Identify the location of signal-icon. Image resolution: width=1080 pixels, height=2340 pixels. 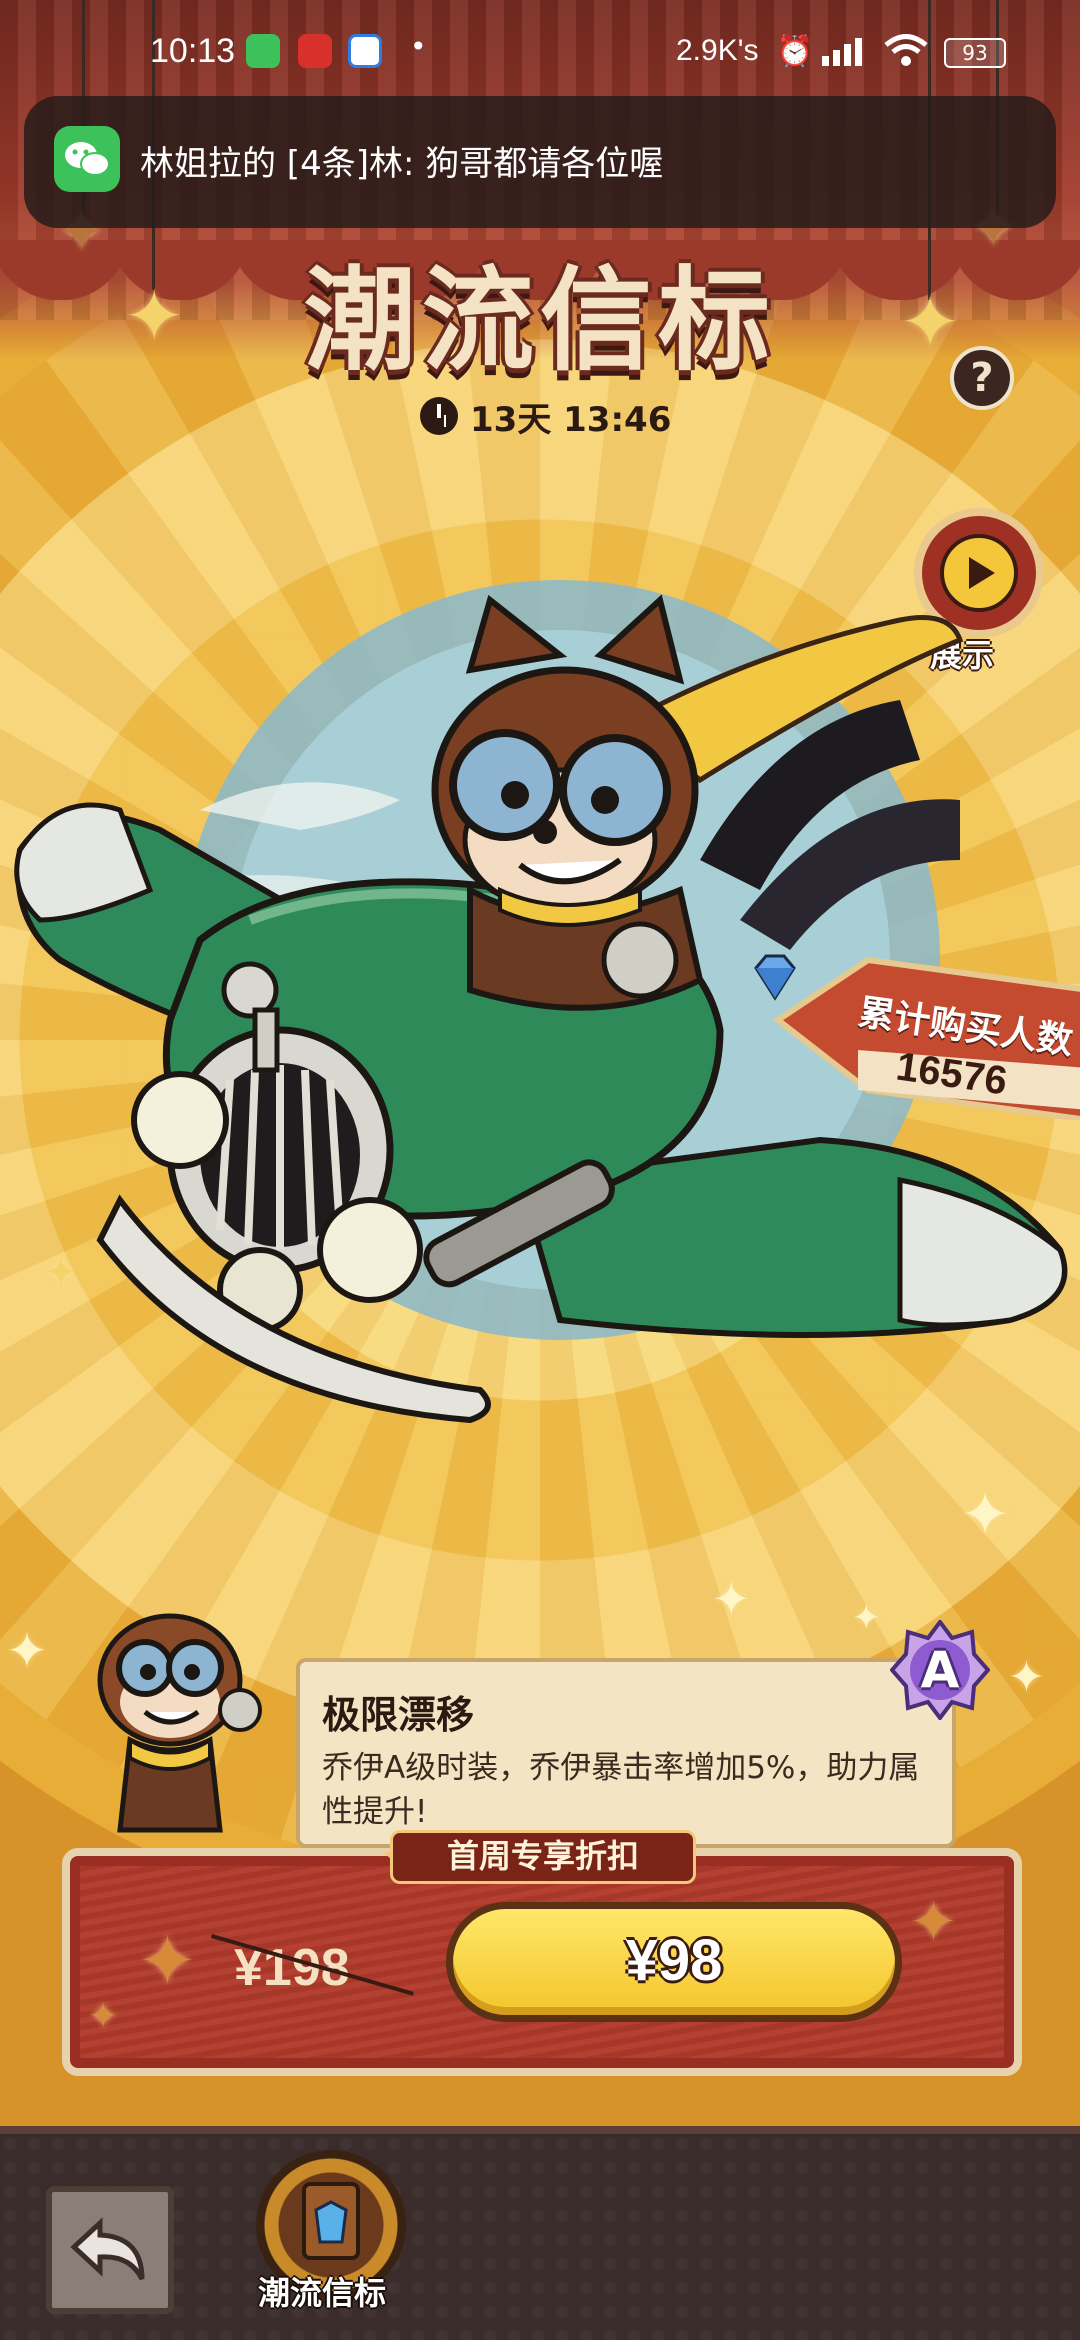
(843, 56).